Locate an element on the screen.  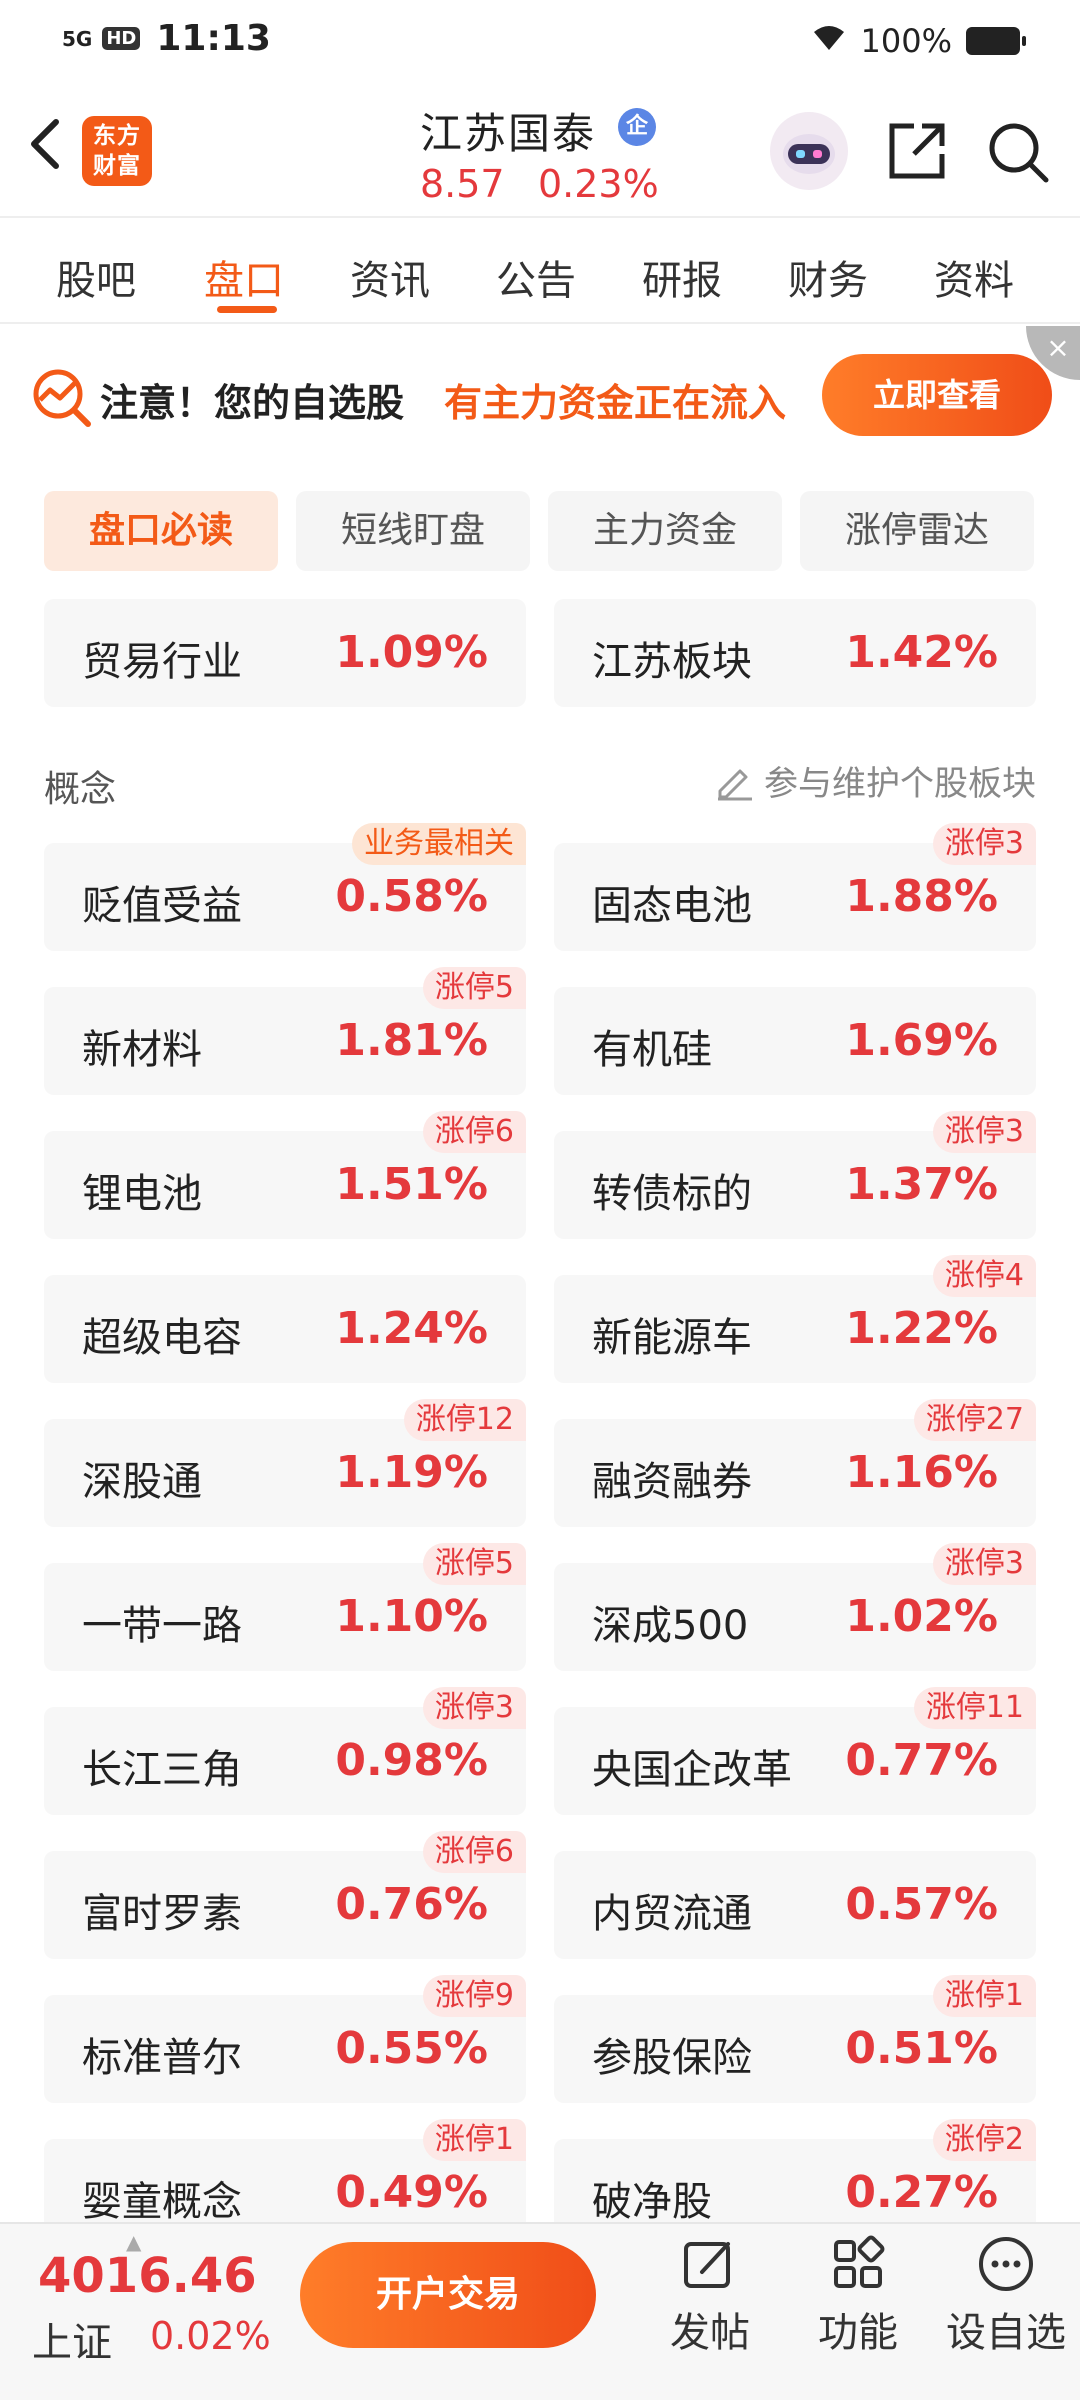
concept-card: 内贸流通 0.57% is located at coordinates (795, 1905).